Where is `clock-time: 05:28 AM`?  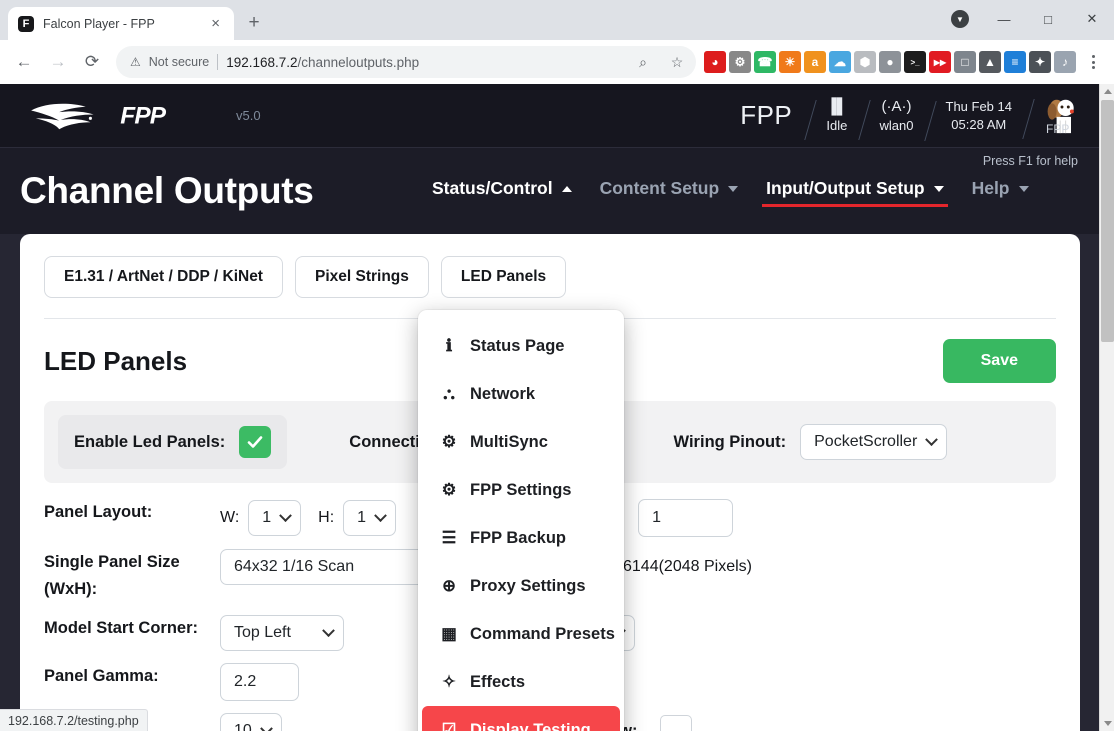 clock-time: 05:28 AM is located at coordinates (979, 124).